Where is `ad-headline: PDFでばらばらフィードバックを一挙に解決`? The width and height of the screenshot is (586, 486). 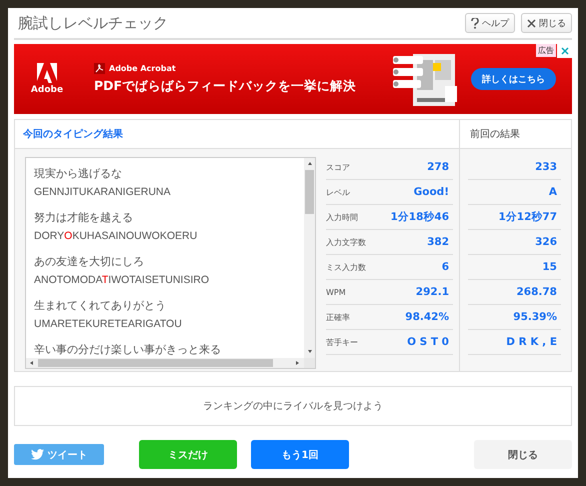
ad-headline: PDFでばらばらフィードバックを一挙に解決 is located at coordinates (226, 86).